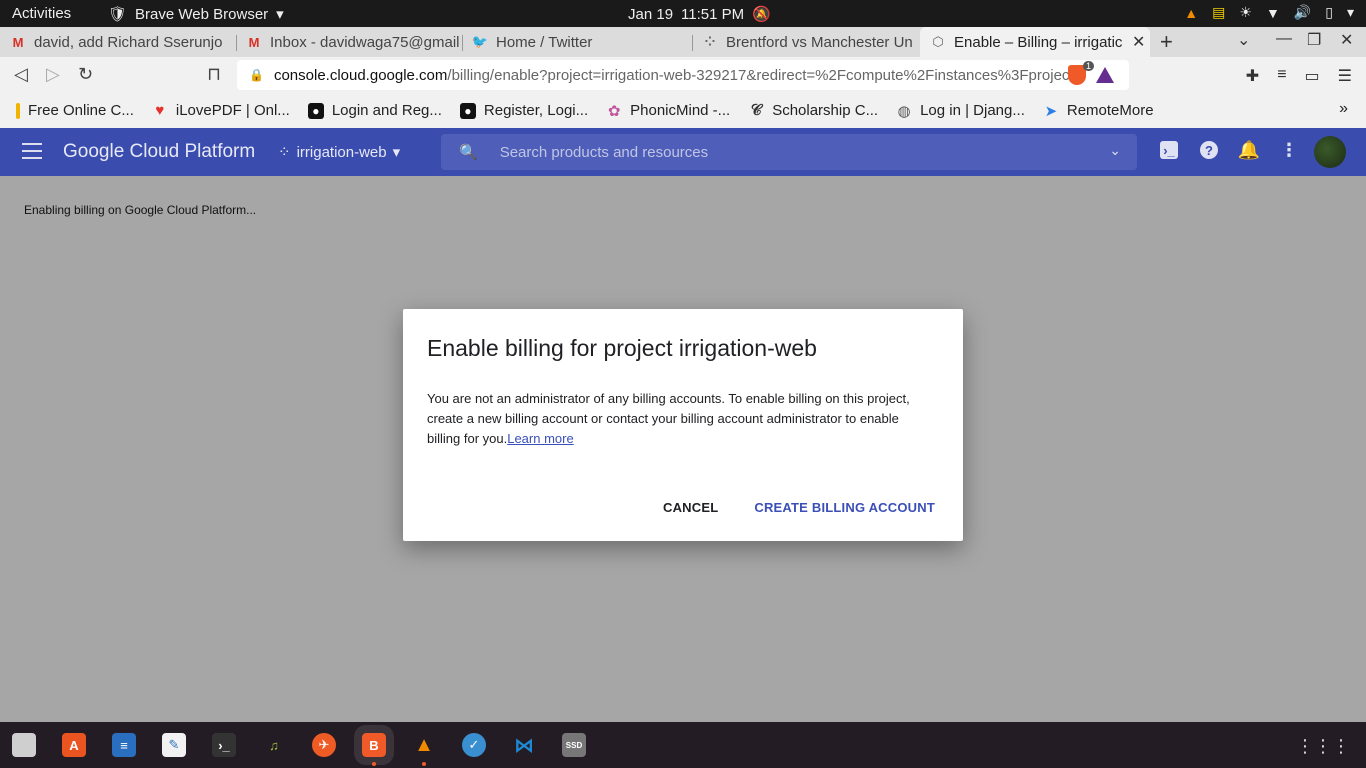 This screenshot has height=768, width=1366. What do you see at coordinates (1209, 150) in the screenshot?
I see `help-icon: ?` at bounding box center [1209, 150].